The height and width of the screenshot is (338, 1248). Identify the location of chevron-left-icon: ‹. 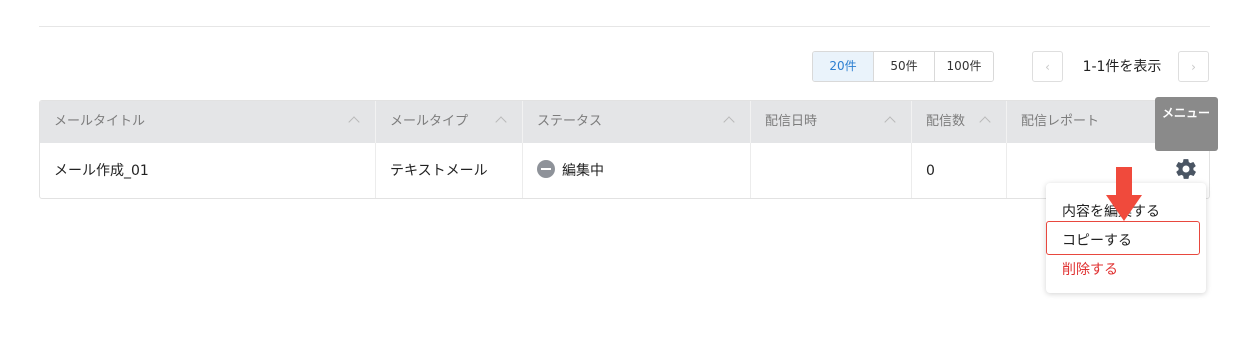
(1047, 66).